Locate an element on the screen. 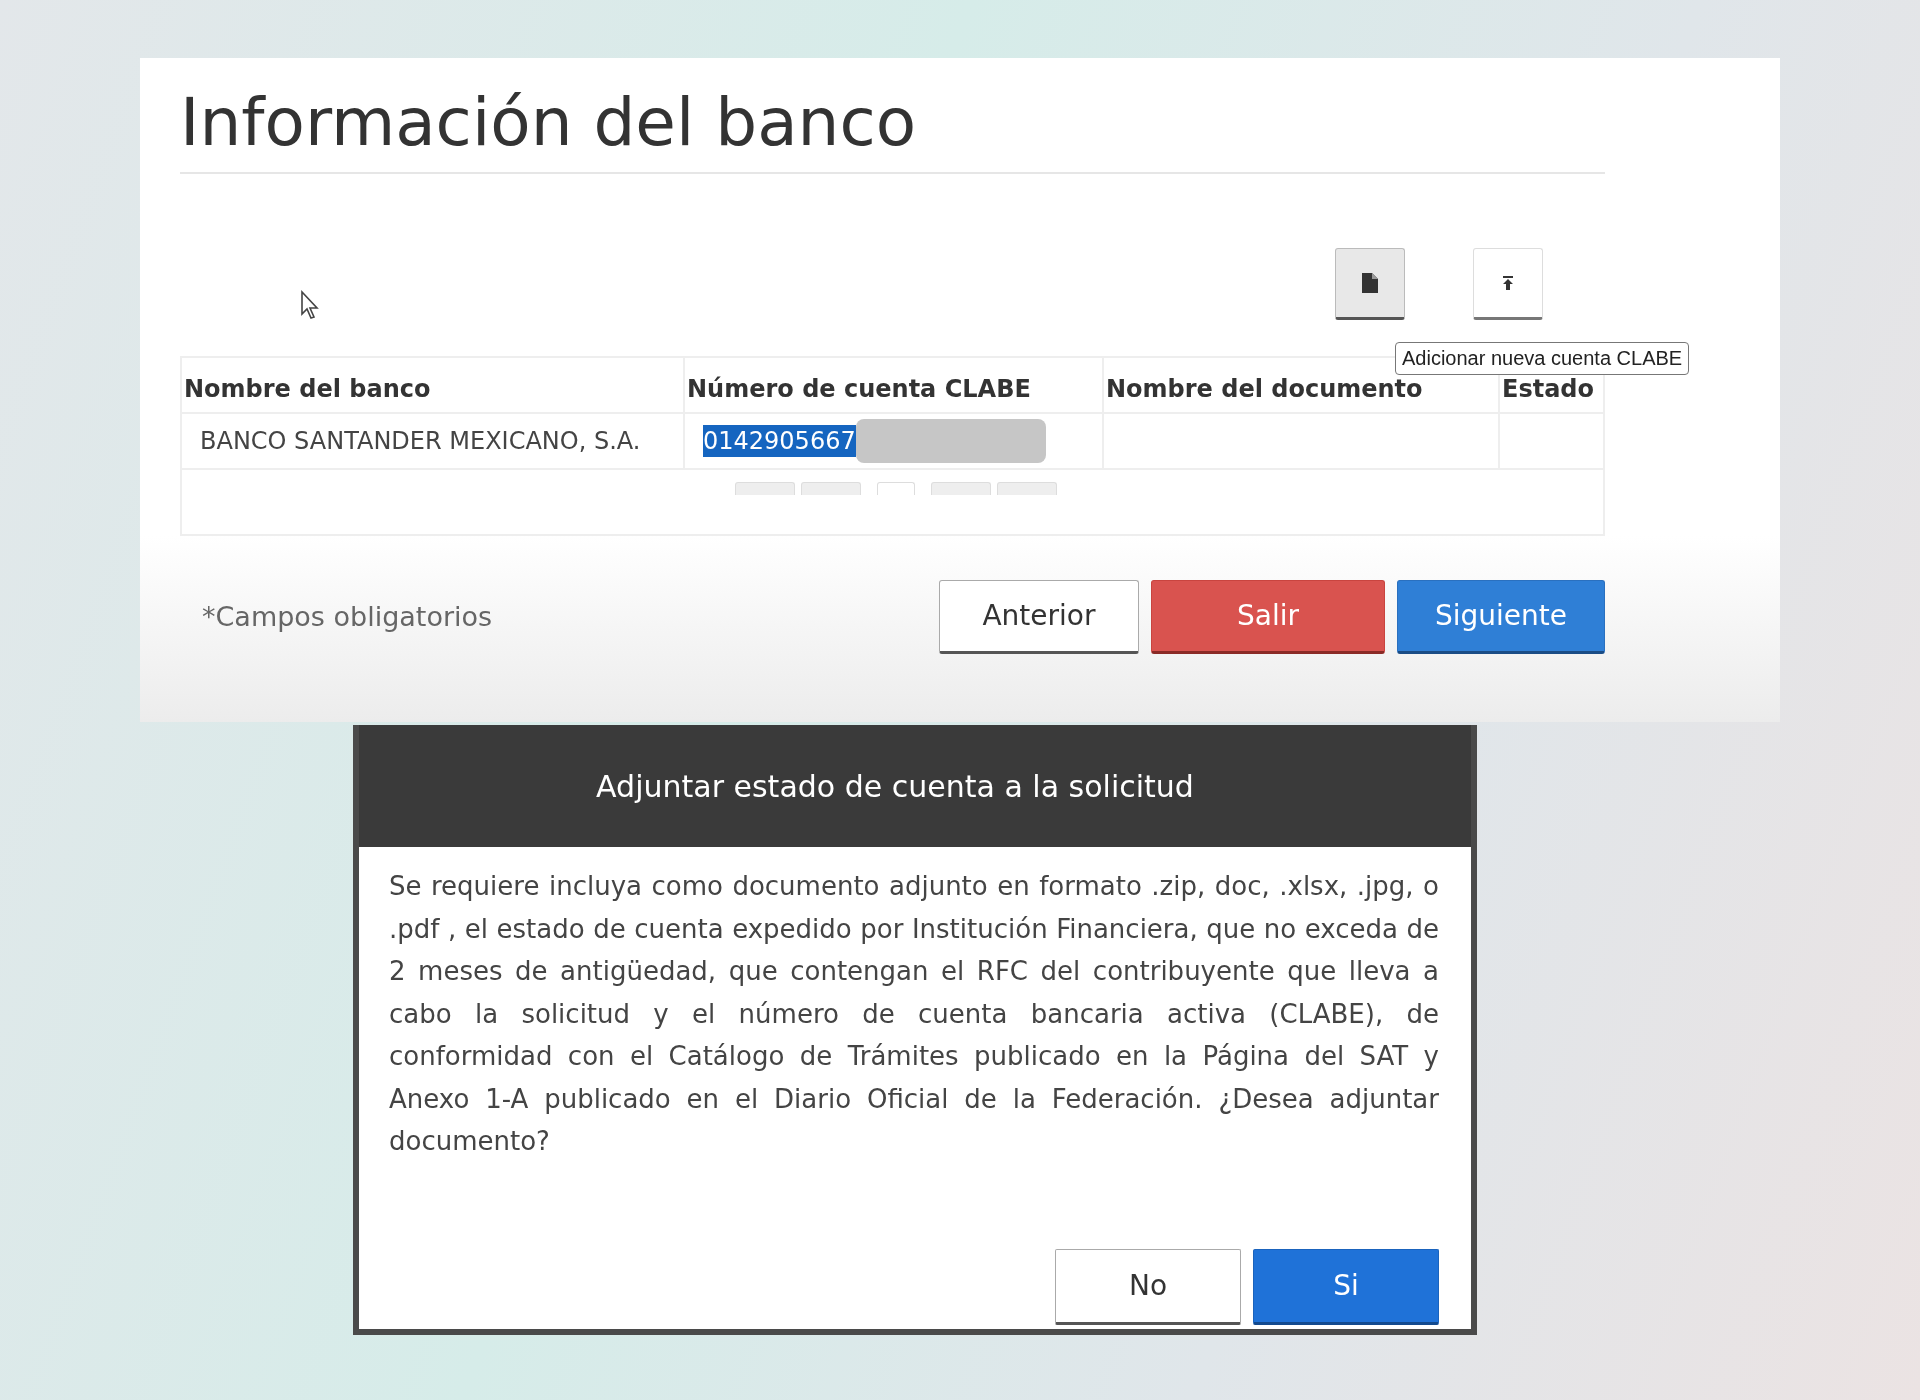 The height and width of the screenshot is (1400, 1920). account-number: 0142905667 is located at coordinates (779, 440).